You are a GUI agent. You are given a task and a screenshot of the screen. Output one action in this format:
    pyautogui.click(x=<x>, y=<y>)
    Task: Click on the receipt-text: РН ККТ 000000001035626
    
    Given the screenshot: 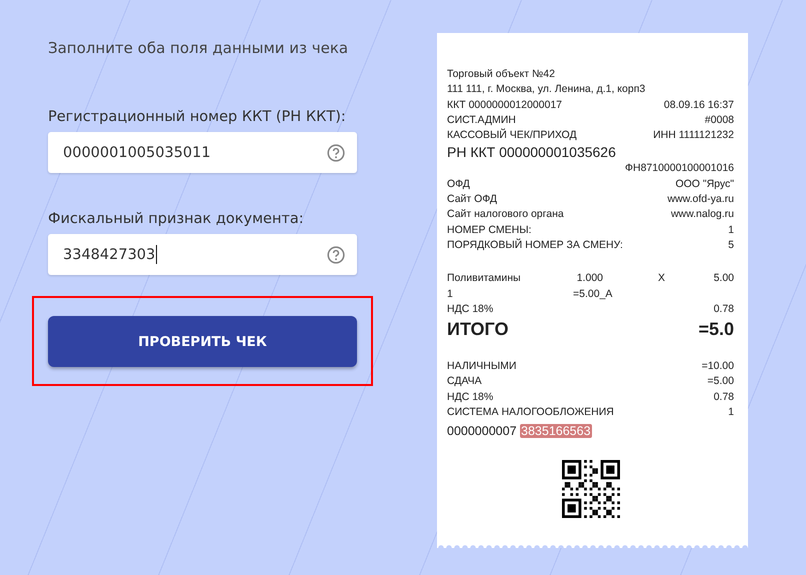 What is the action you would take?
    pyautogui.click(x=531, y=152)
    